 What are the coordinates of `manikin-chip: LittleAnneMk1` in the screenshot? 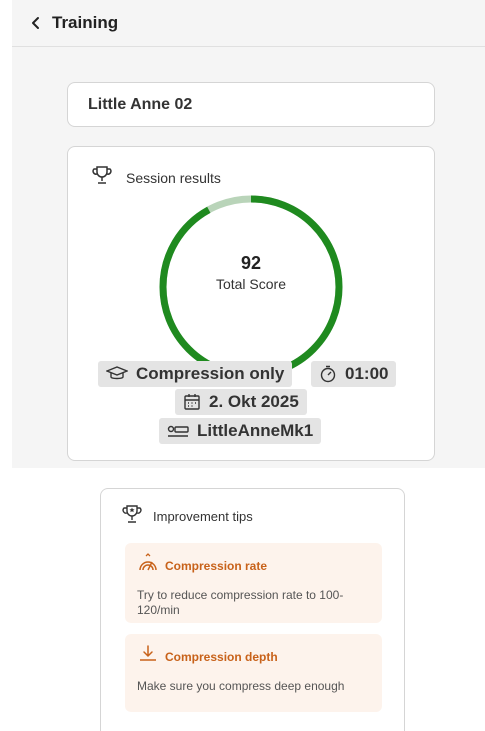 It's located at (240, 431).